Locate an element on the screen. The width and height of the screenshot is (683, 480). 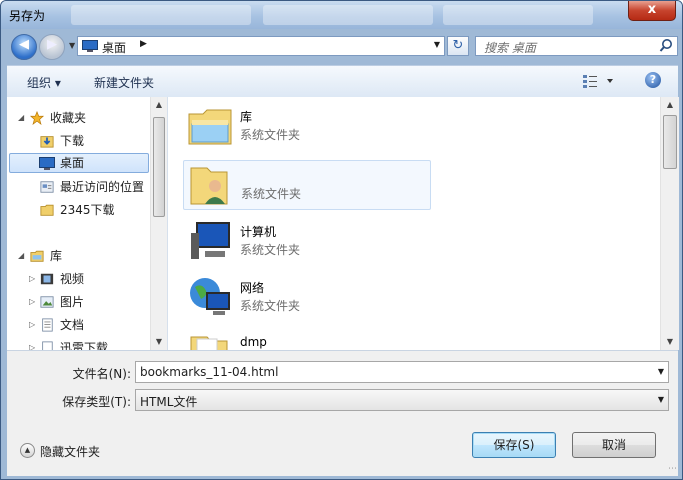
filename-label: 文件名(N): is located at coordinates (101, 374).